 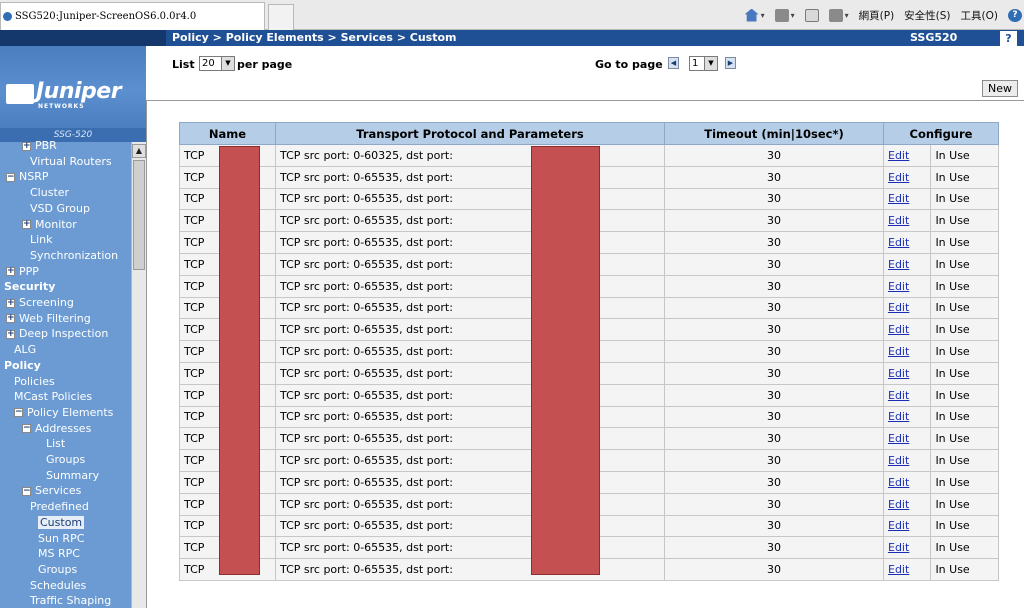 I want to click on per-page-select: 20 ▼, so click(x=217, y=63).